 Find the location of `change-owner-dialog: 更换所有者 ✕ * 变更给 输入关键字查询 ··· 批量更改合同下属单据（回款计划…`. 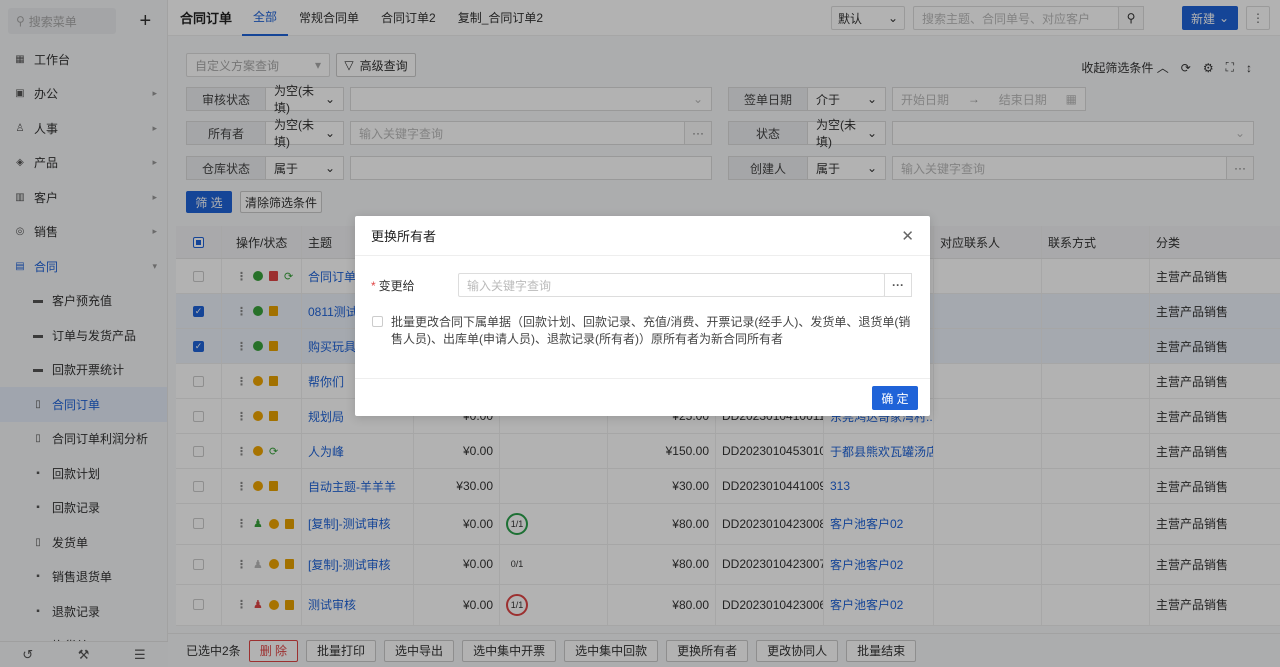

change-owner-dialog: 更换所有者 ✕ * 变更给 输入关键字查询 ··· 批量更改合同下属单据（回款计划… is located at coordinates (642, 316).